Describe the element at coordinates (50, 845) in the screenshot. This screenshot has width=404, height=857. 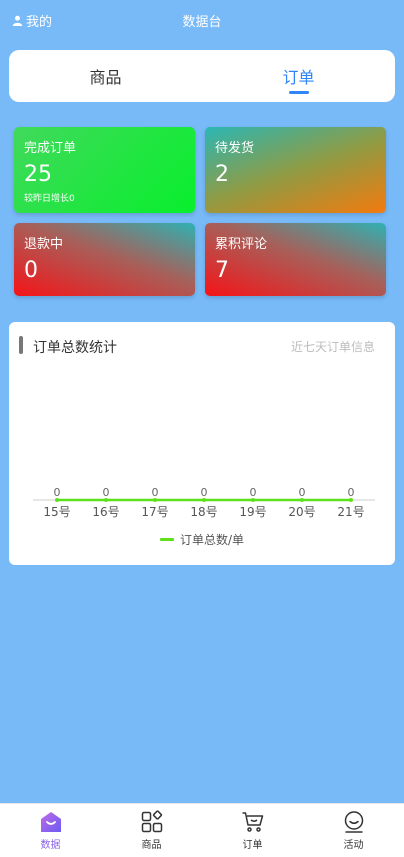
I see `nav-label: 数据` at that location.